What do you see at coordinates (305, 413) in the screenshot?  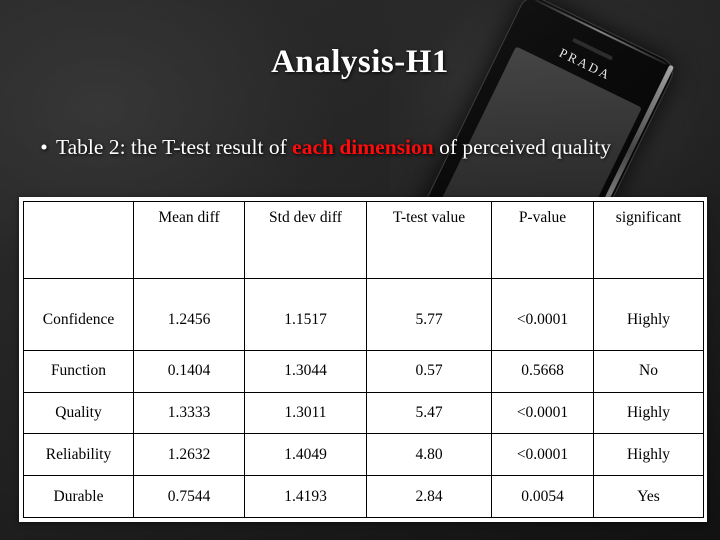 I see `cell-std-dev-diff: 1.3011` at bounding box center [305, 413].